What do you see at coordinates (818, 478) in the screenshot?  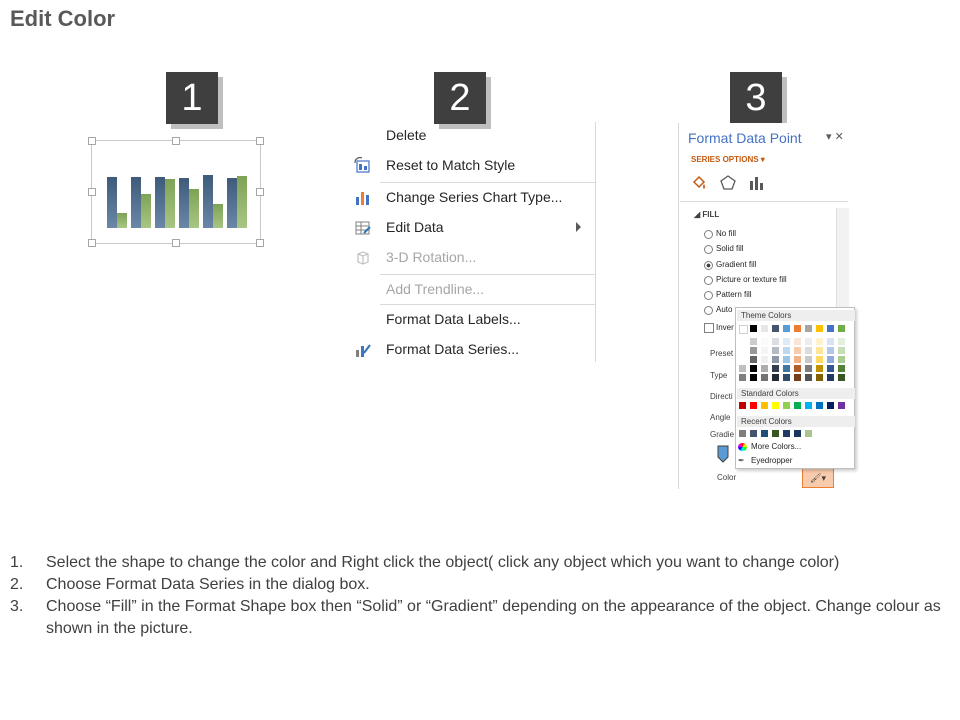 I see `color-picker-button: 🖌▾` at bounding box center [818, 478].